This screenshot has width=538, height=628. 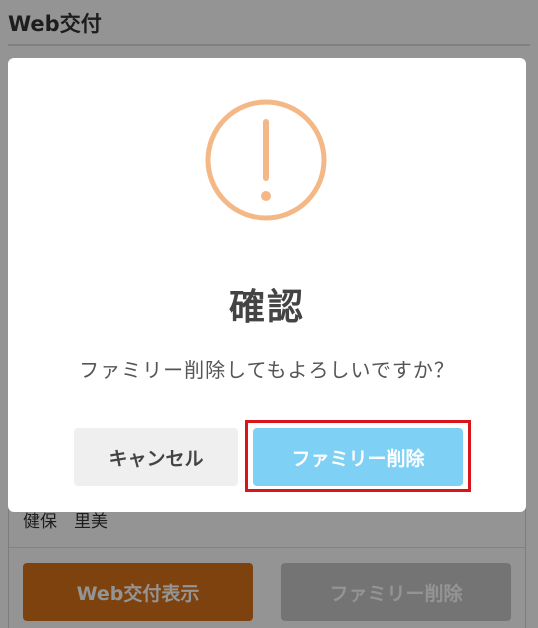 What do you see at coordinates (156, 457) in the screenshot?
I see `cancel-button: キャンセル` at bounding box center [156, 457].